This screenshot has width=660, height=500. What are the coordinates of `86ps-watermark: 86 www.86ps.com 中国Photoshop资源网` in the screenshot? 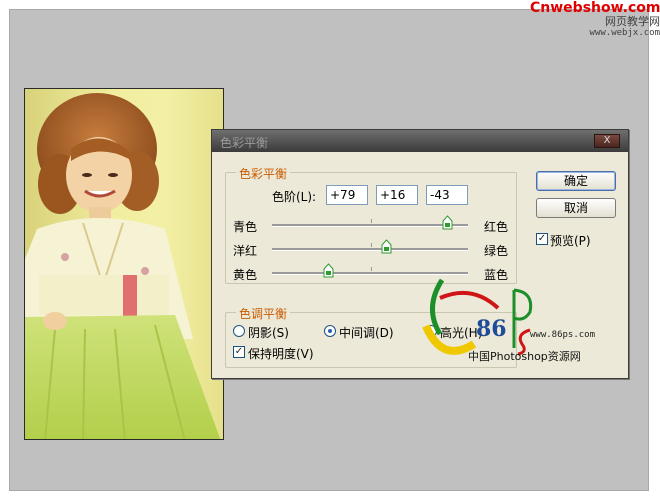 It's located at (516, 323).